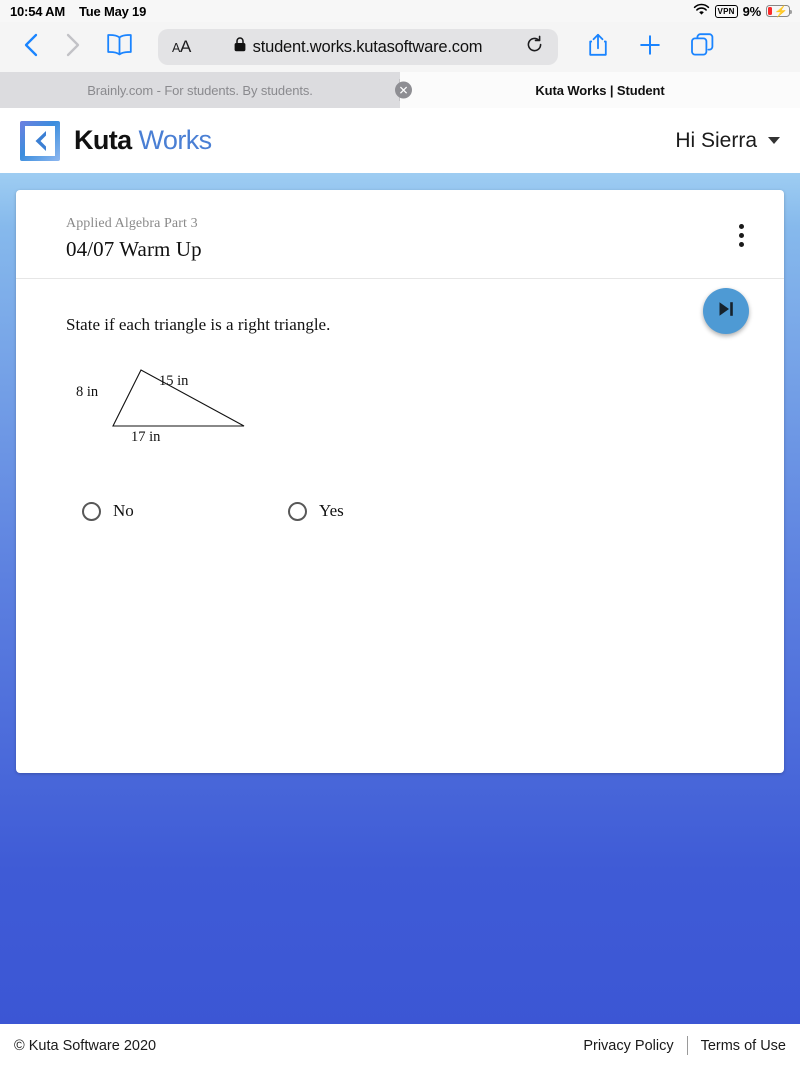 Image resolution: width=800 pixels, height=1067 pixels. I want to click on skip-next-icon, so click(726, 311).